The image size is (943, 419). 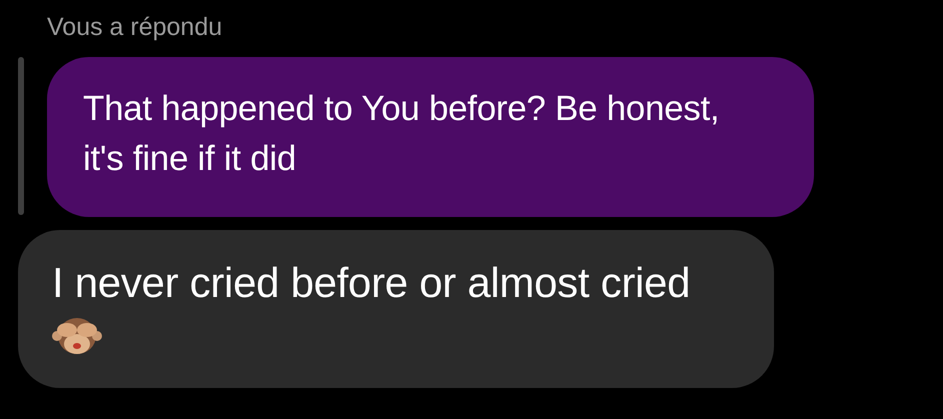 What do you see at coordinates (371, 283) in the screenshot?
I see `message-text: I never cried before or almost cried` at bounding box center [371, 283].